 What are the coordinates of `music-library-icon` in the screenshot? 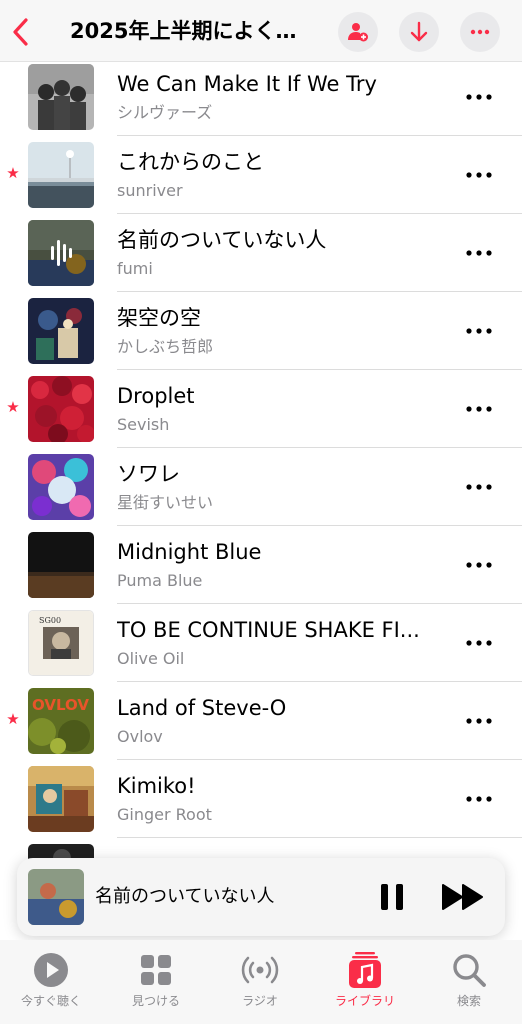 It's located at (365, 970).